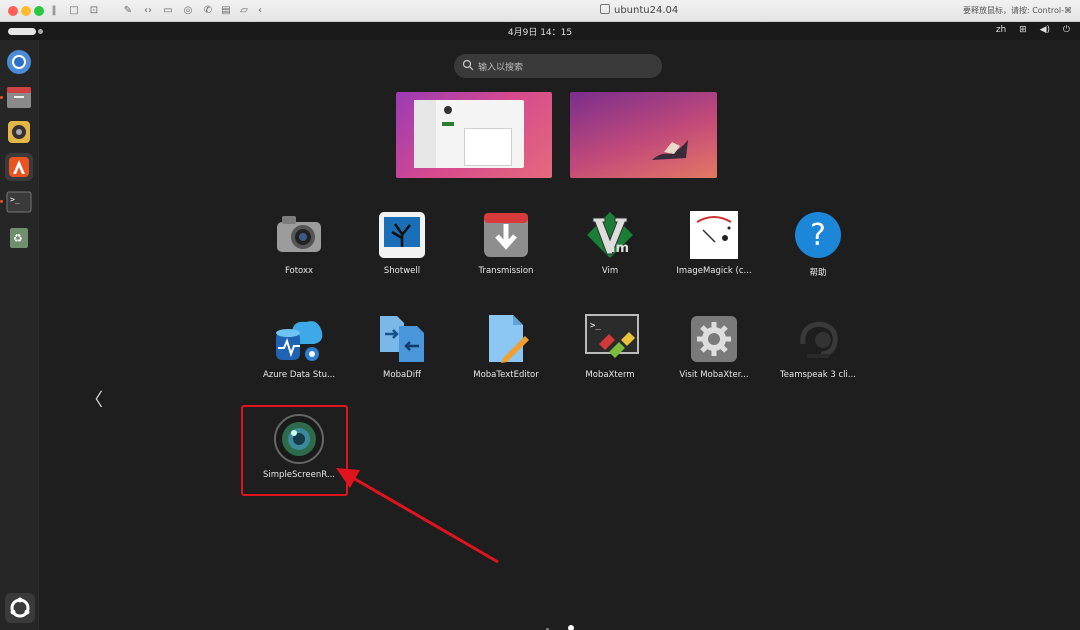 The width and height of the screenshot is (1080, 630). I want to click on app-label: Fotoxx, so click(299, 271).